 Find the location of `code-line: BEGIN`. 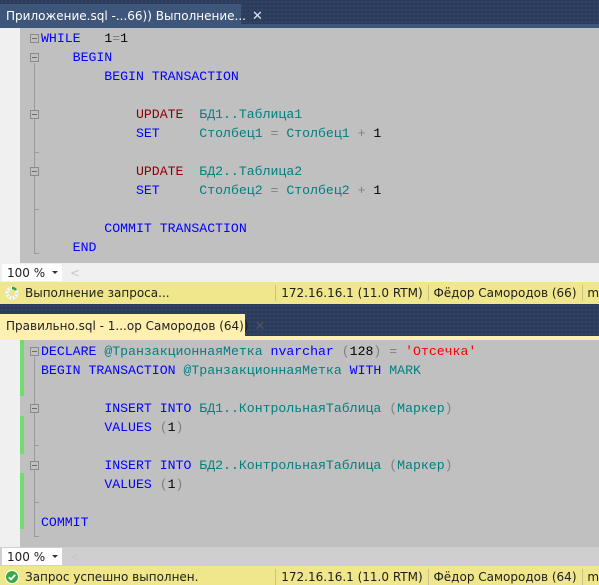

code-line: BEGIN is located at coordinates (211, 57).